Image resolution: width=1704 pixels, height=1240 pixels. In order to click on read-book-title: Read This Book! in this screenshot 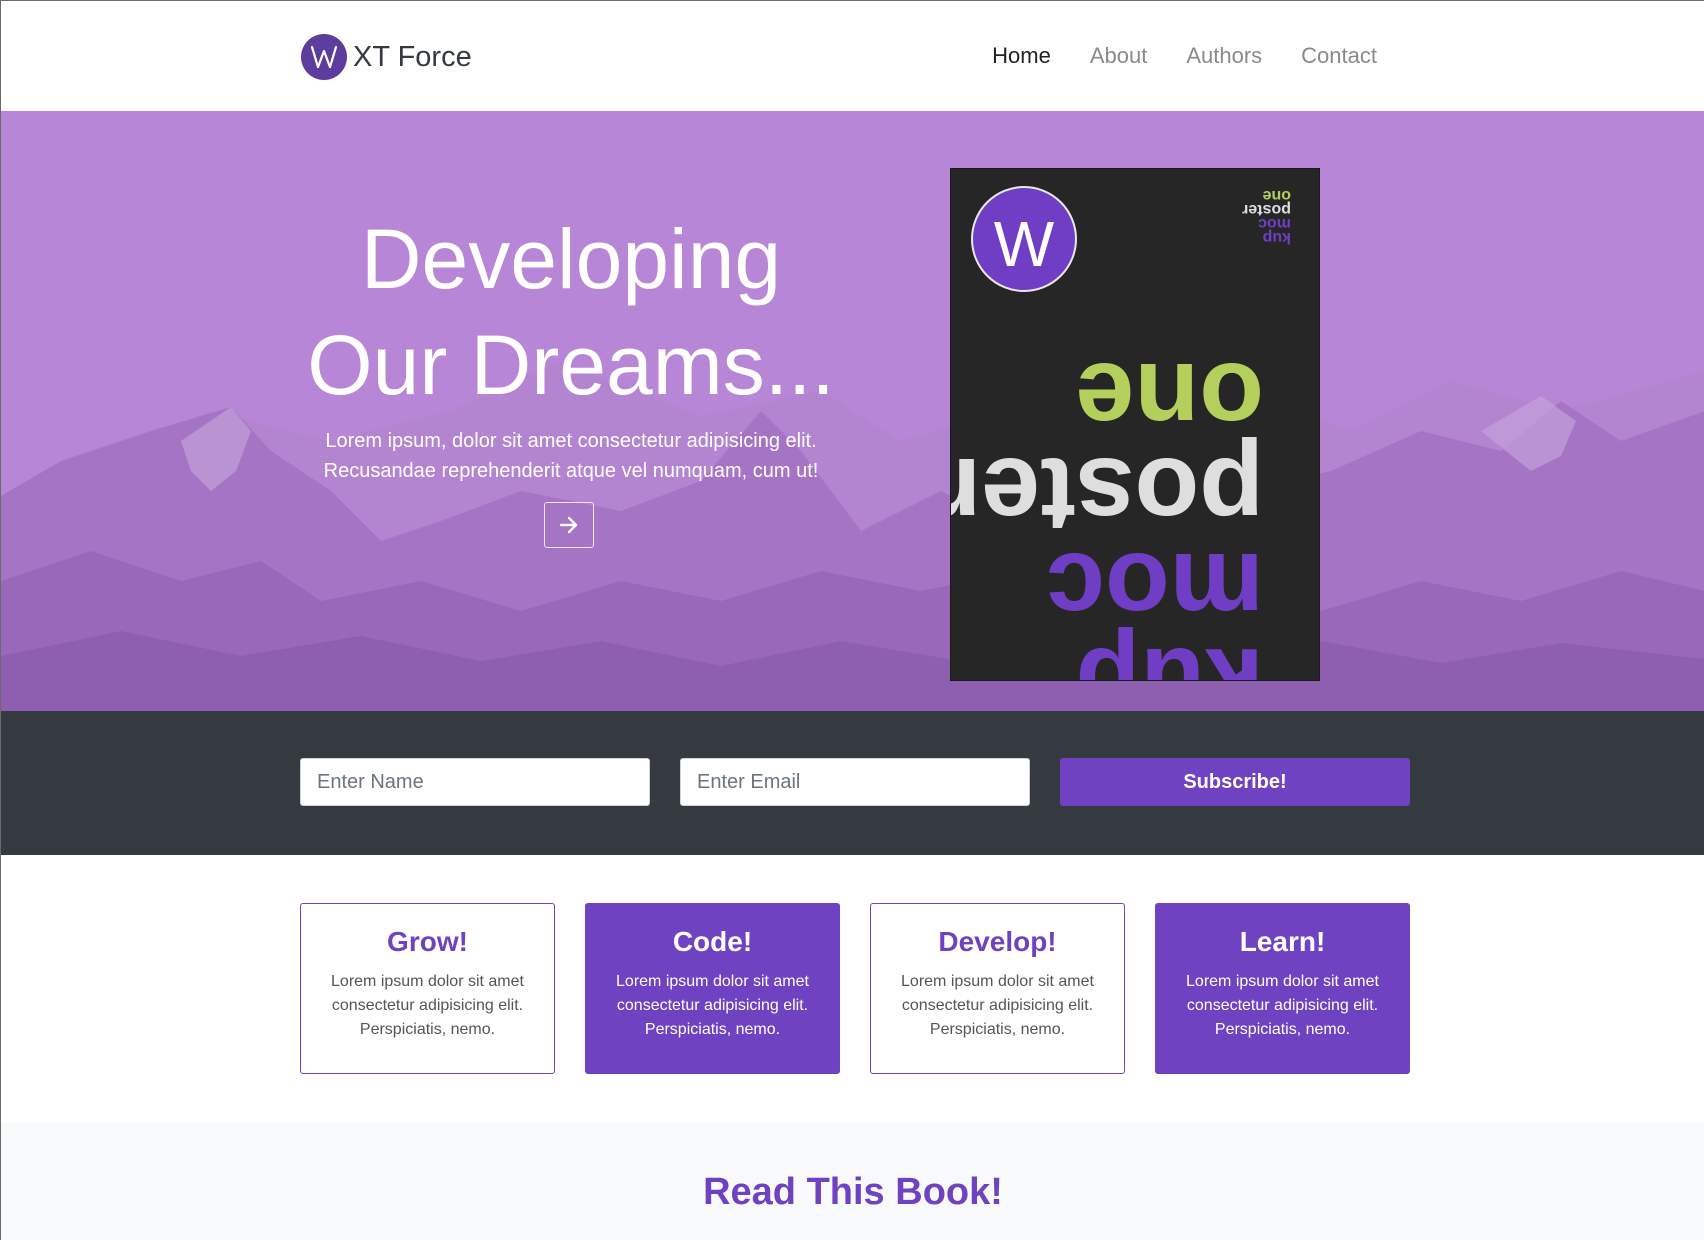, I will do `click(853, 1192)`.